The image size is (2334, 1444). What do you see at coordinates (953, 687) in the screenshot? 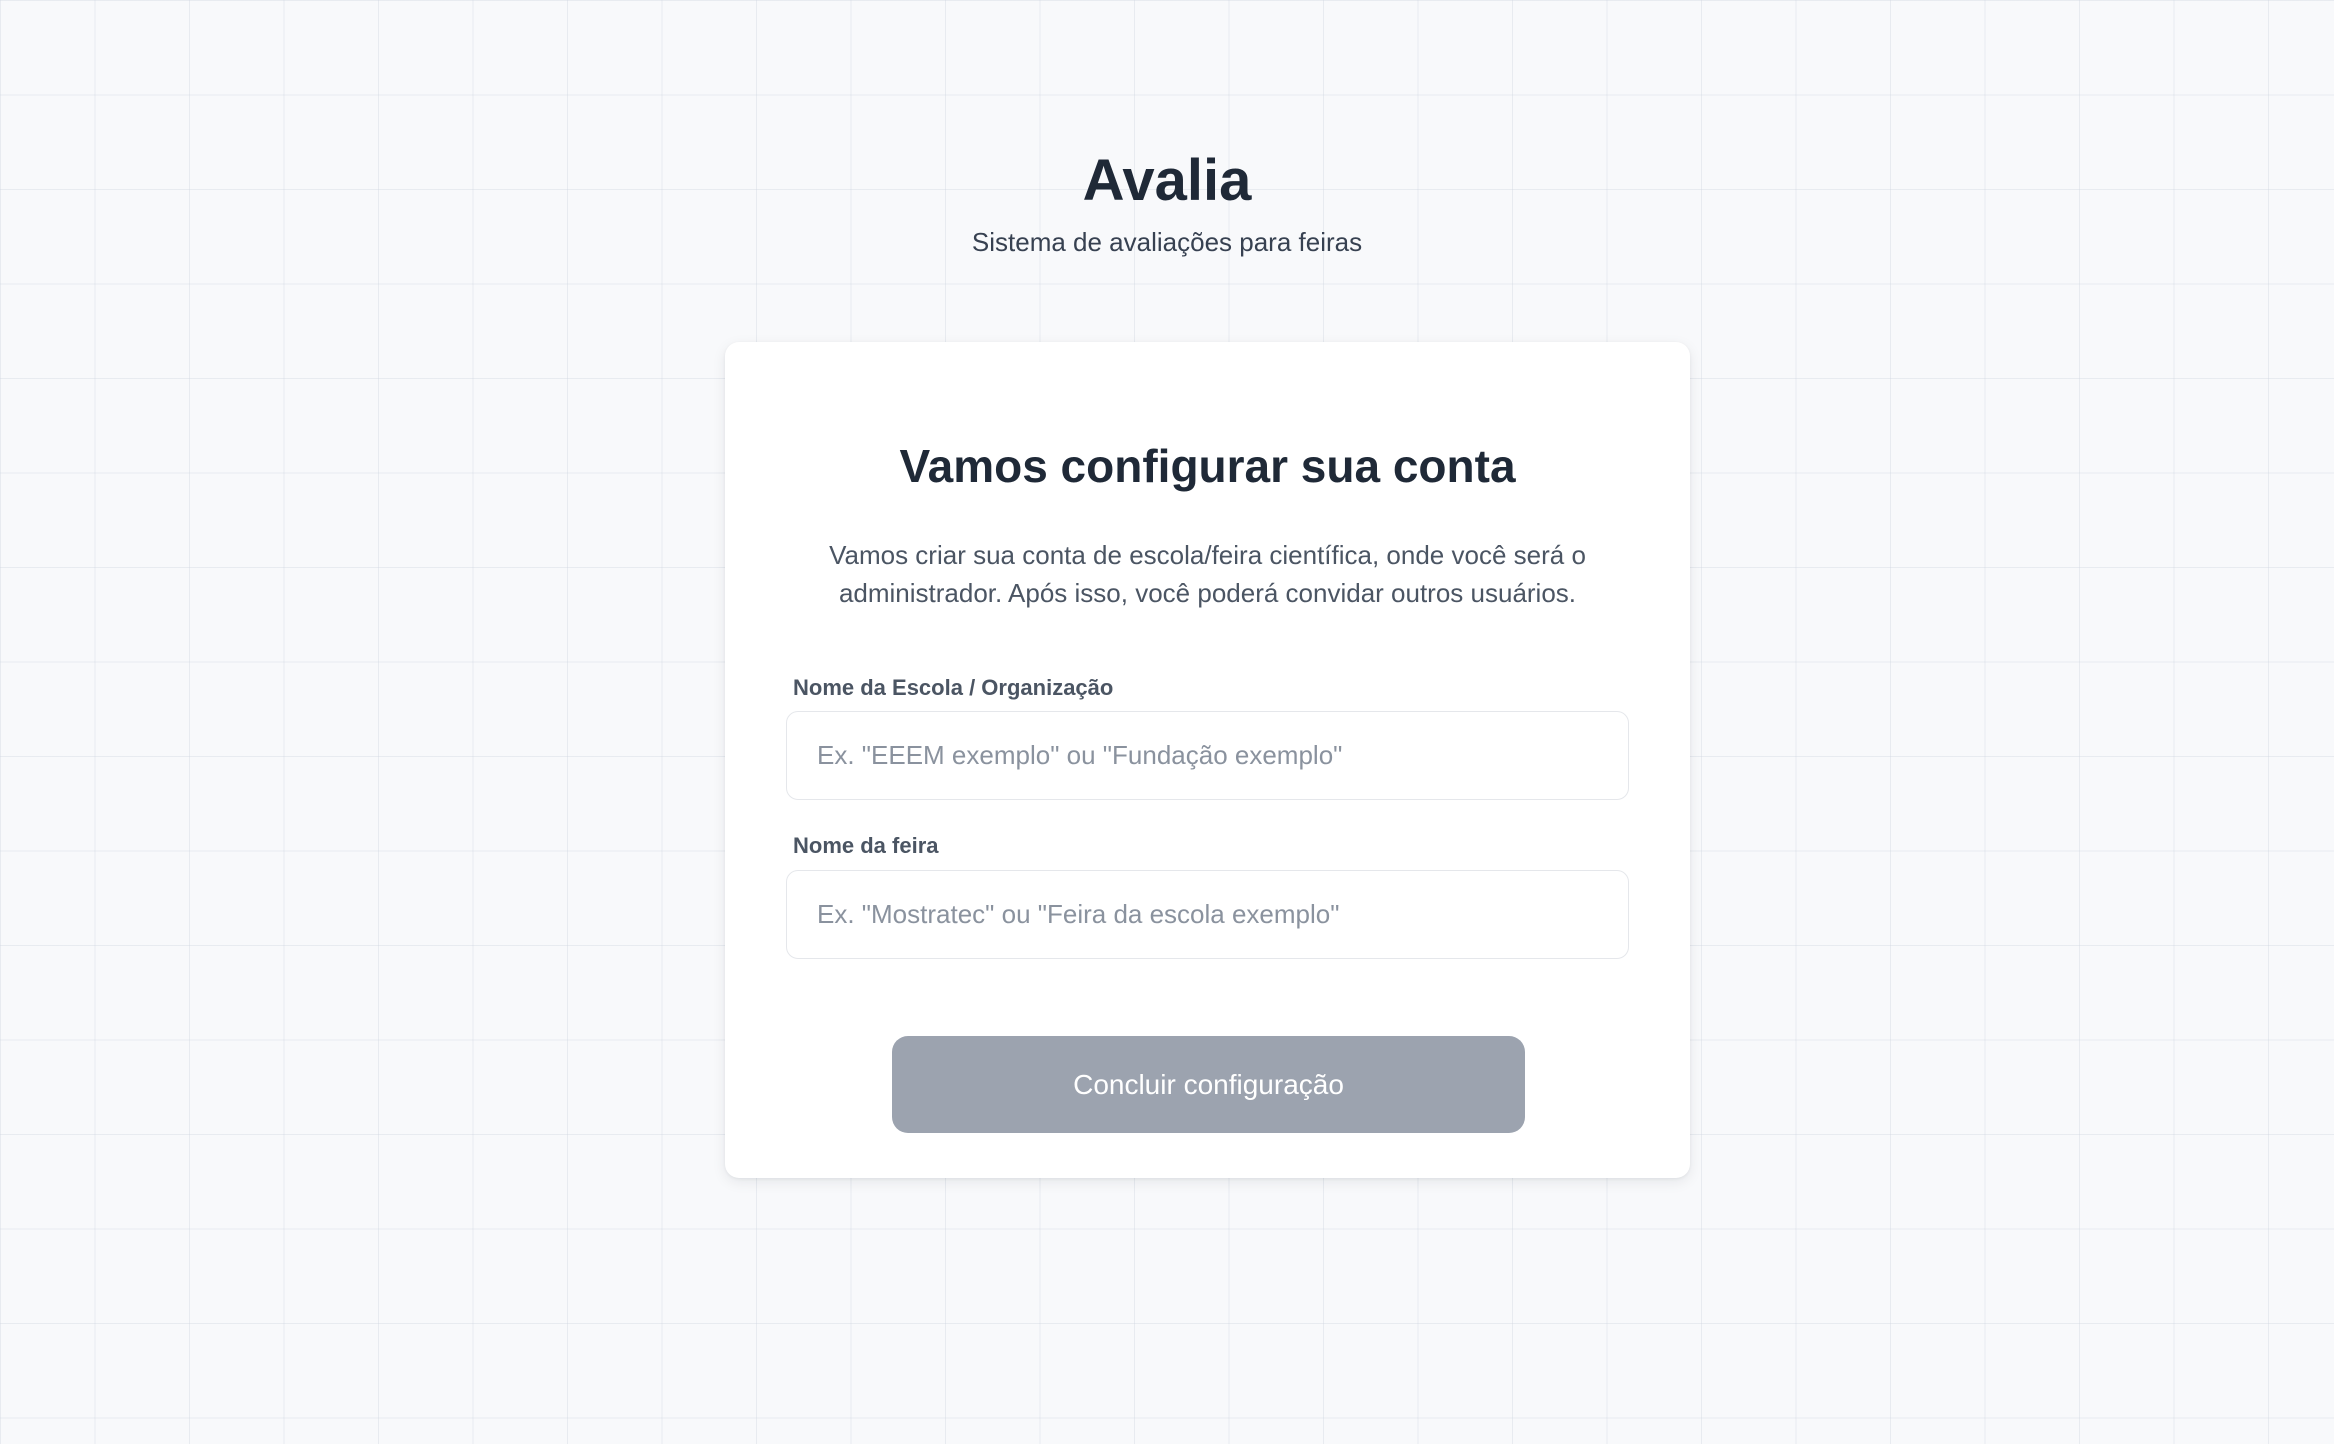
I see `school-name-label: Nome da Escola / Organização` at bounding box center [953, 687].